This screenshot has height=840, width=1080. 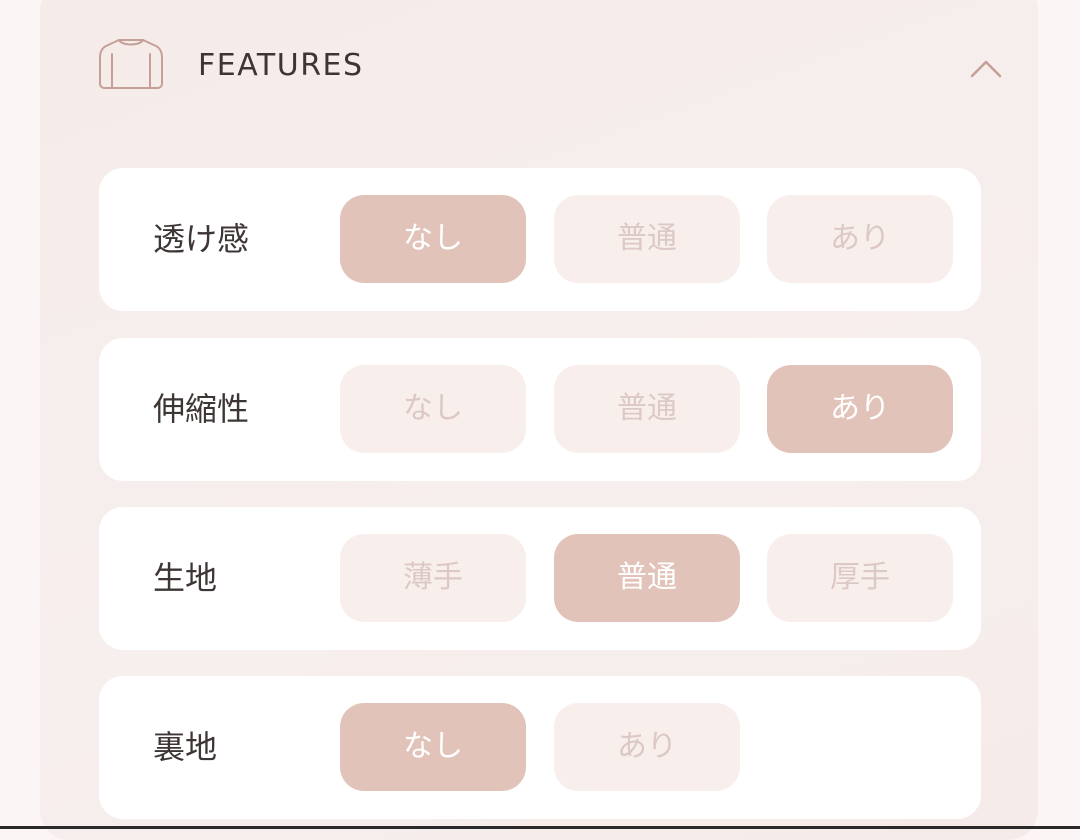 What do you see at coordinates (860, 578) in the screenshot?
I see `option-button: 厚手` at bounding box center [860, 578].